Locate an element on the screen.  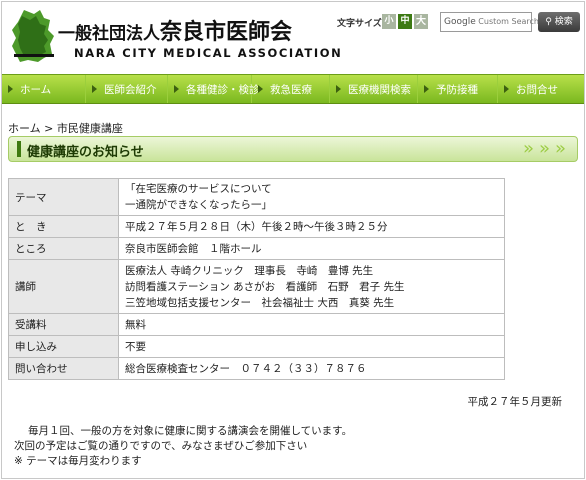
breadcrumb: ホーム > 市民健康講座 is located at coordinates (65, 128).